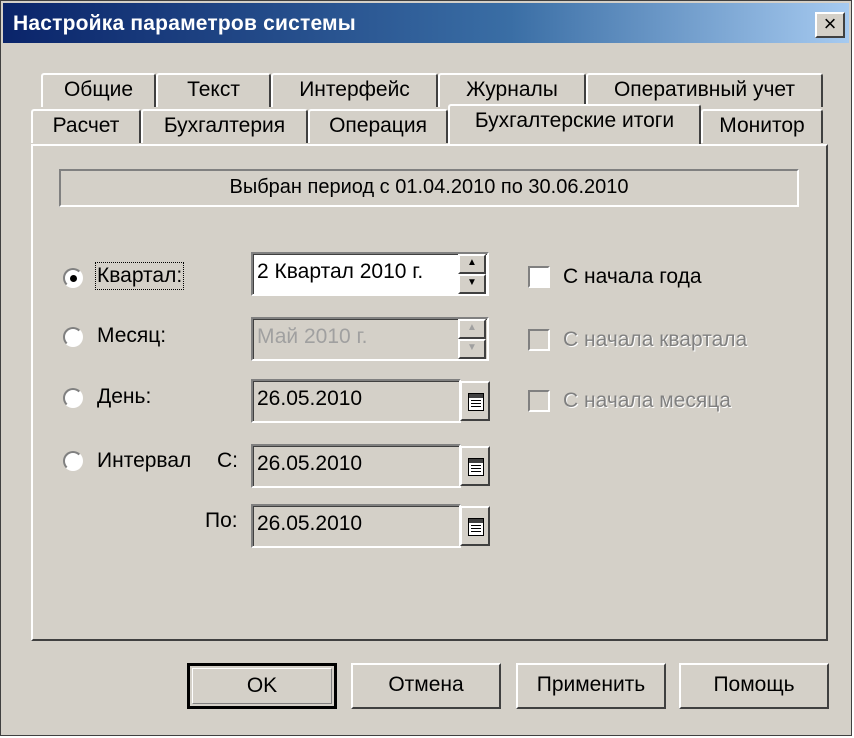  What do you see at coordinates (73, 461) in the screenshot?
I see `interval-radio` at bounding box center [73, 461].